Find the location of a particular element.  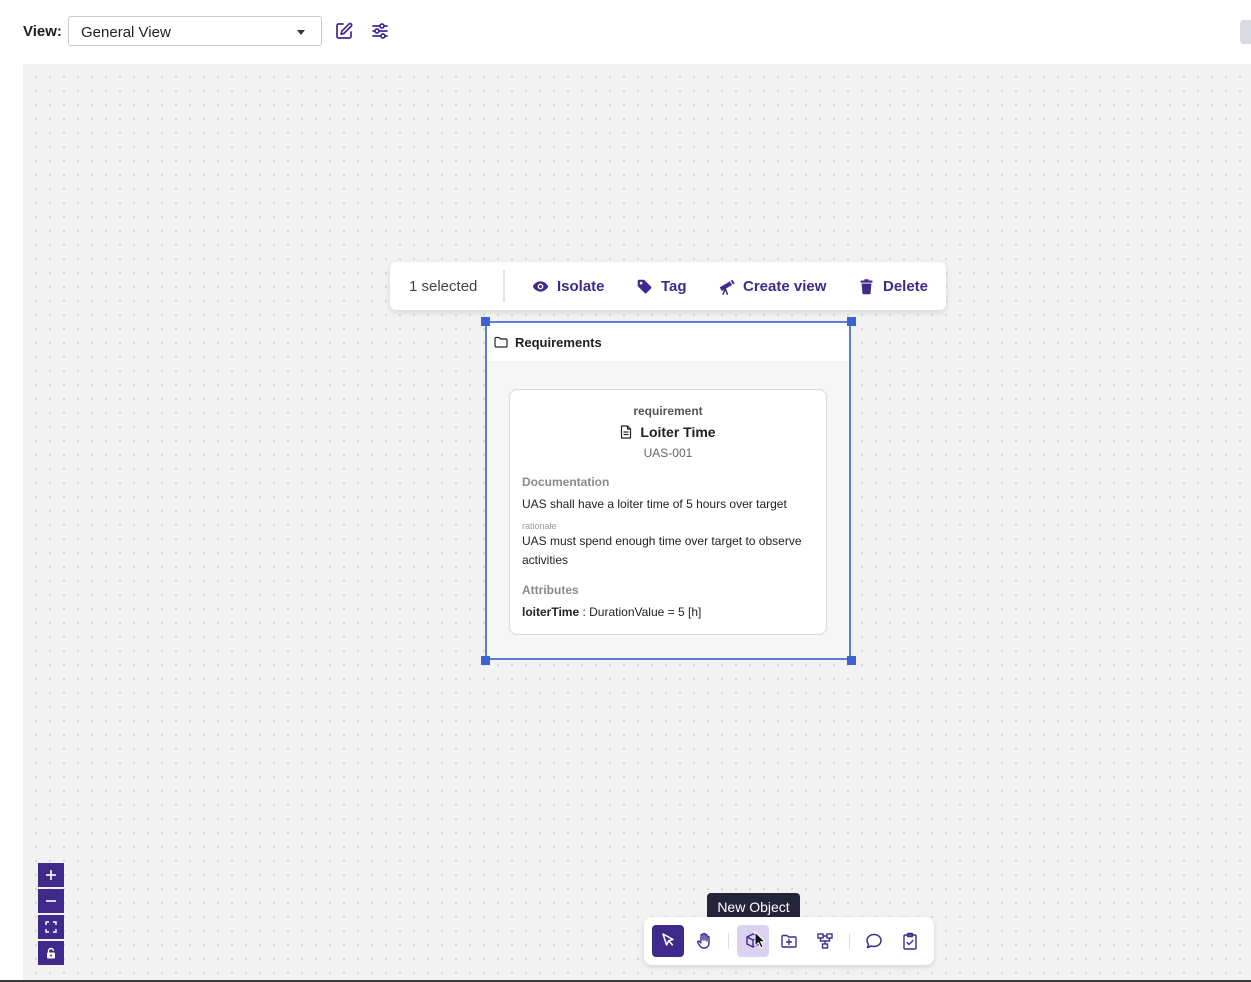

lock-icon is located at coordinates (51, 953).